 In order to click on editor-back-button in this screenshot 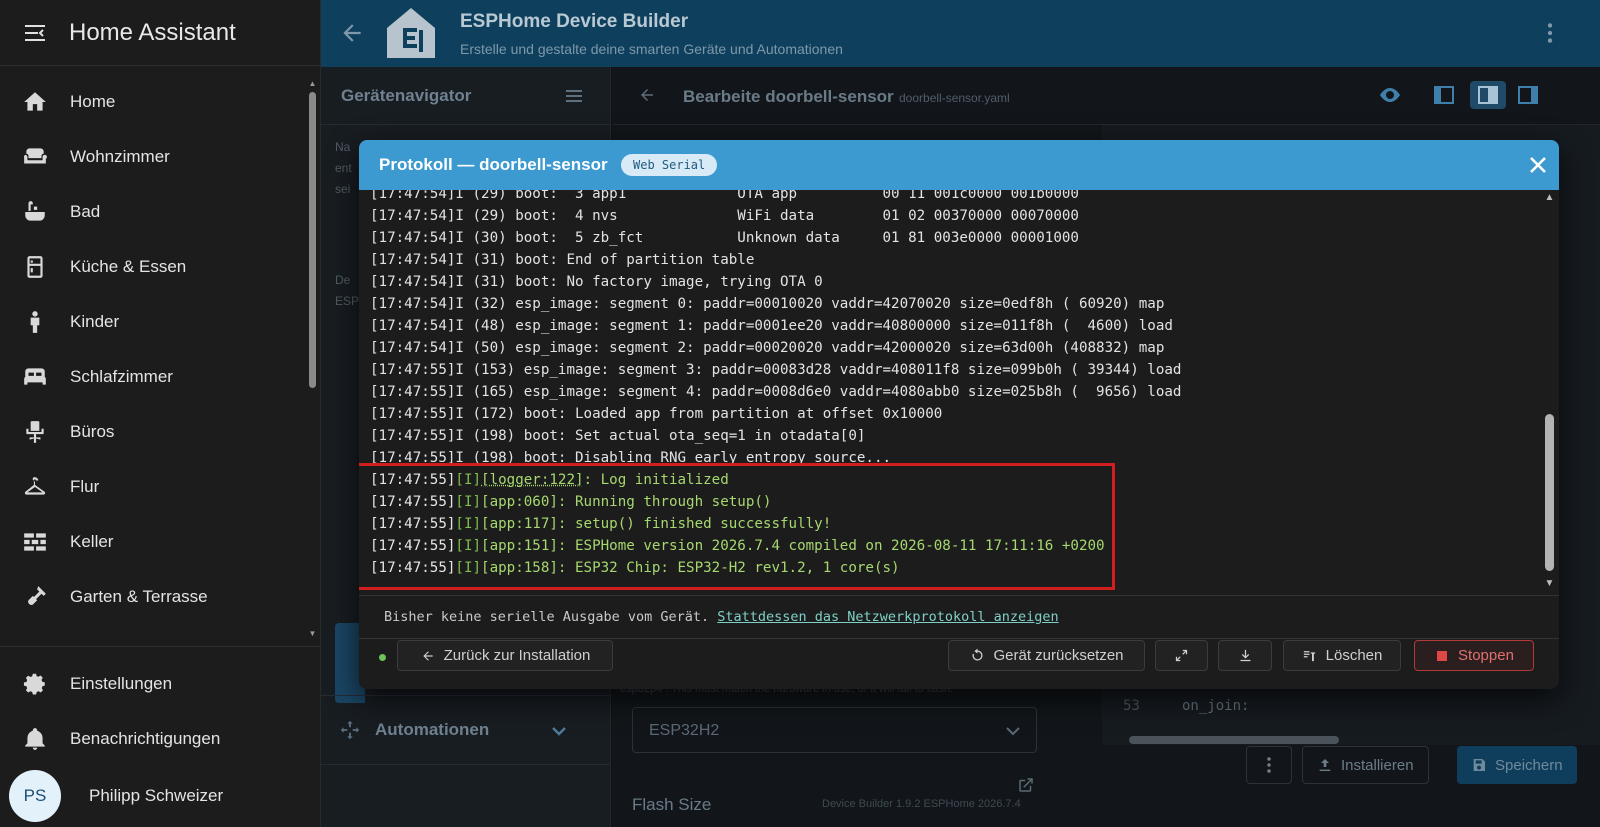, I will do `click(647, 95)`.